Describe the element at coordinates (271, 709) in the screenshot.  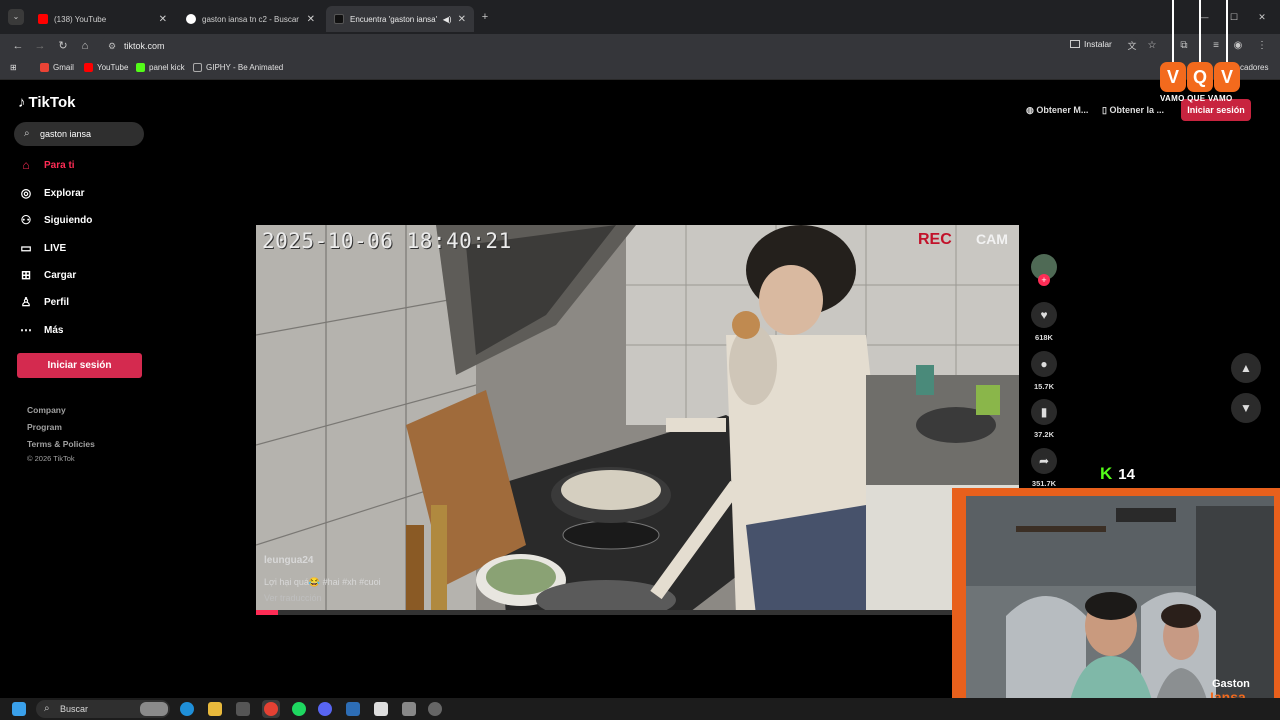
I see `chrome-taskbar-button` at that location.